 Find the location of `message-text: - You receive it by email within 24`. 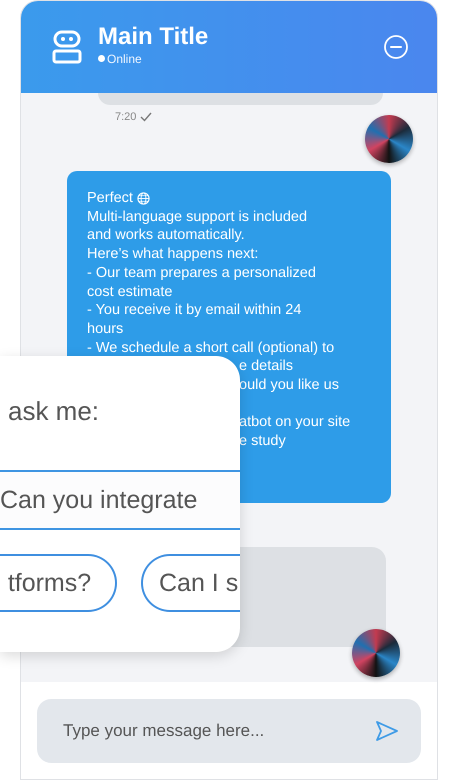

message-text: - You receive it by email within 24 is located at coordinates (194, 310).